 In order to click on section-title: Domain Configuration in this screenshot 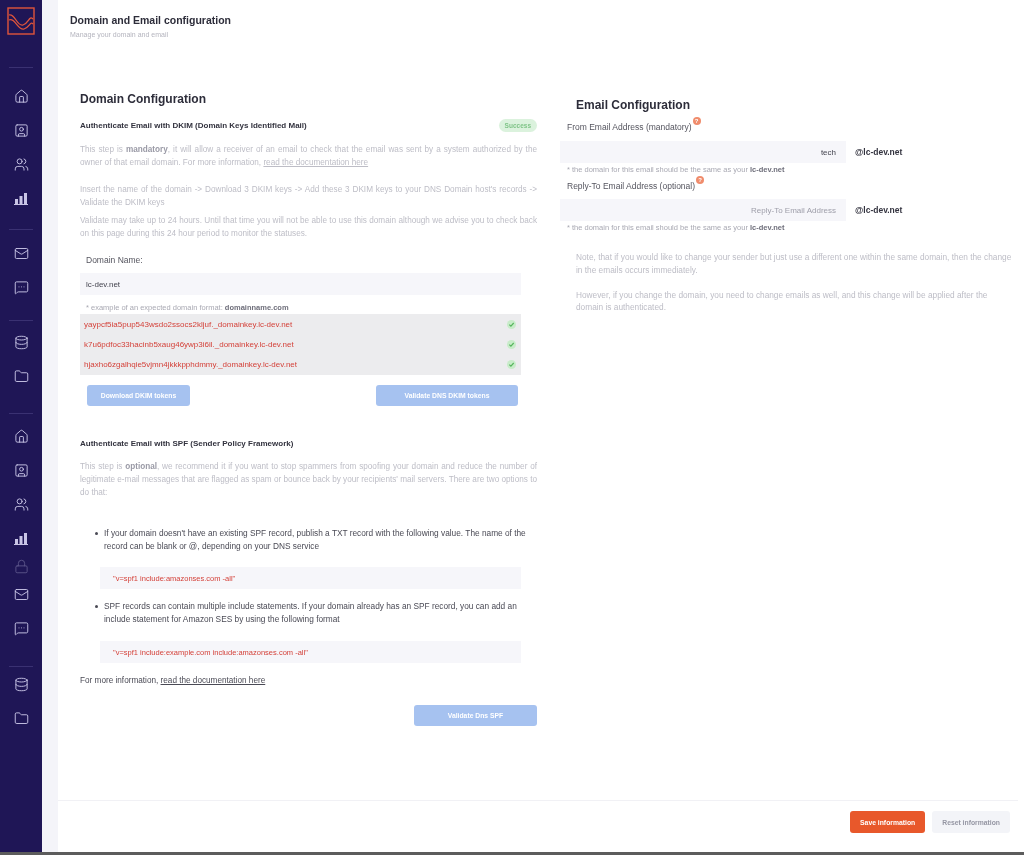, I will do `click(143, 99)`.